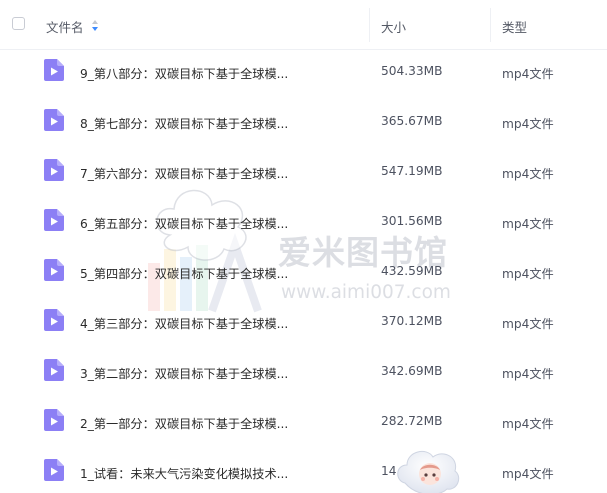  Describe the element at coordinates (393, 26) in the screenshot. I see `column-header-size: 大小` at that location.